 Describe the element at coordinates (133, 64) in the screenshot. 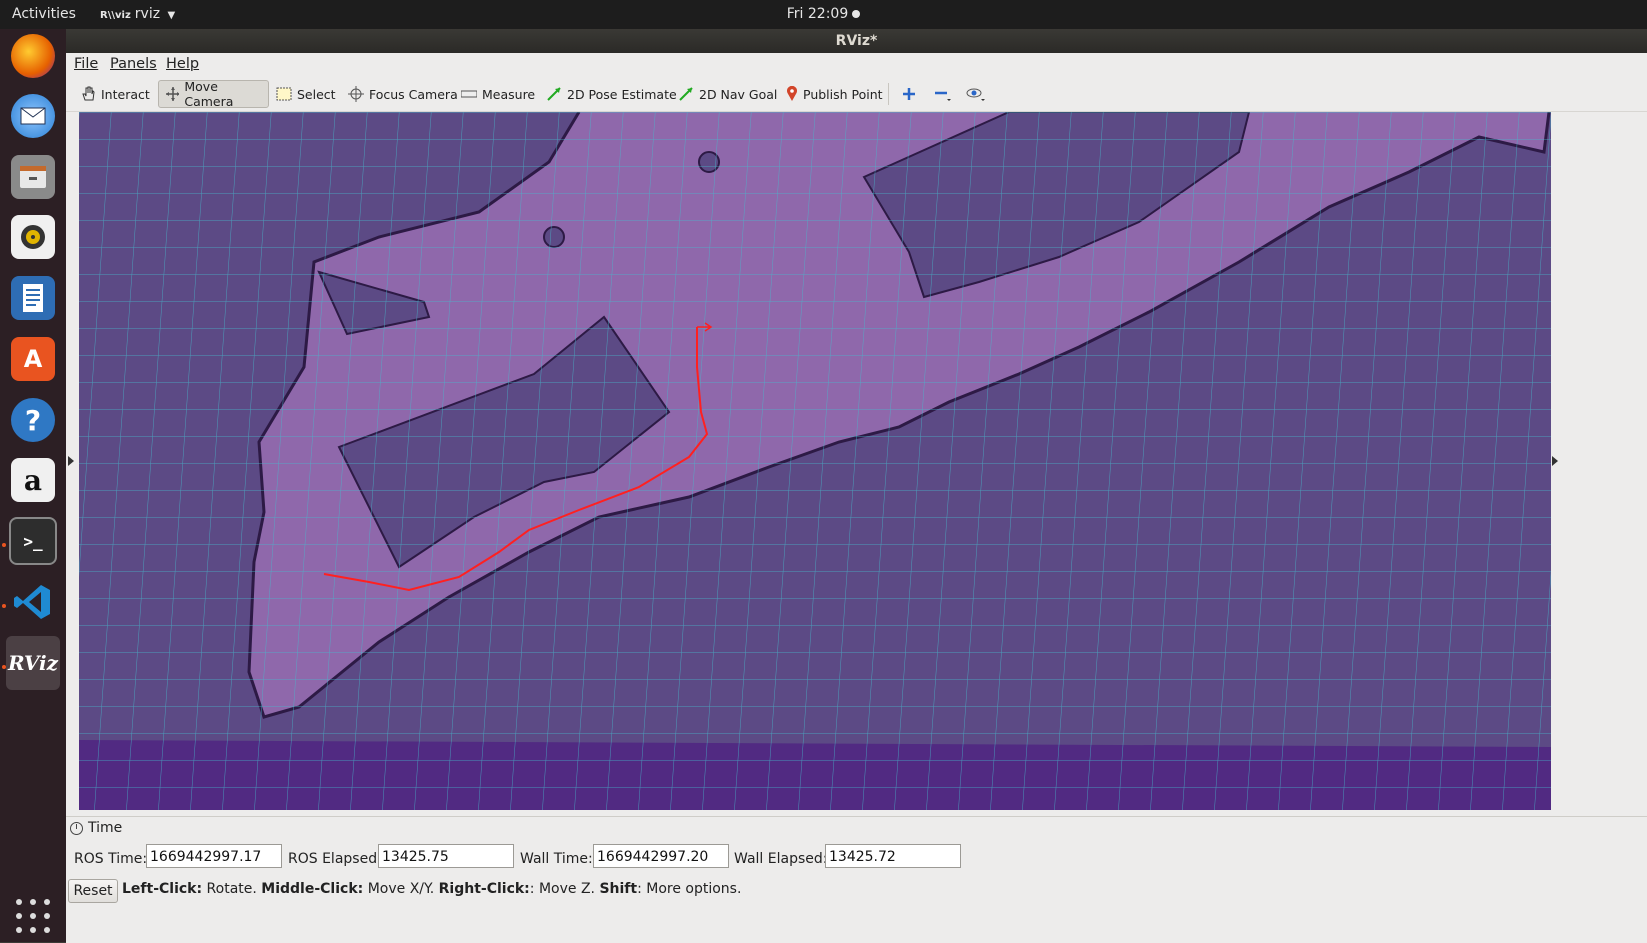

I see `menu-panels: Panels` at that location.